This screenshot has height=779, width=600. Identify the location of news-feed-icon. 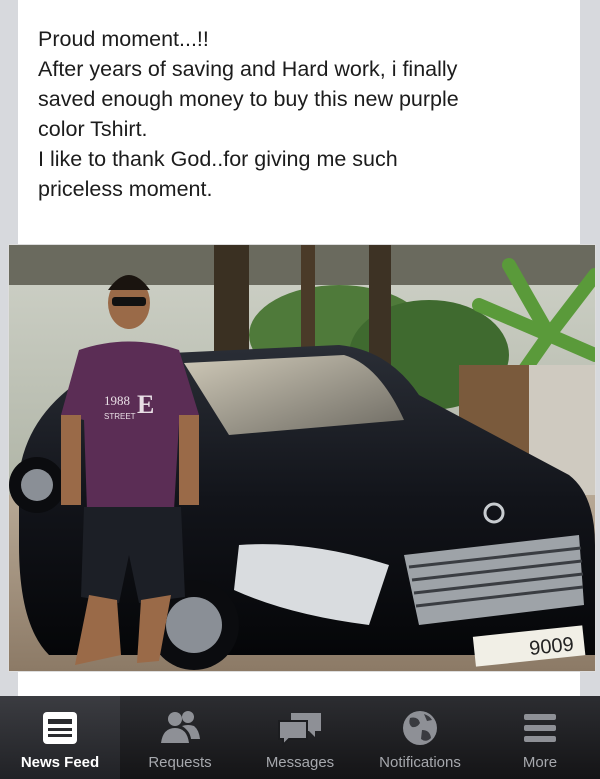
(60, 728).